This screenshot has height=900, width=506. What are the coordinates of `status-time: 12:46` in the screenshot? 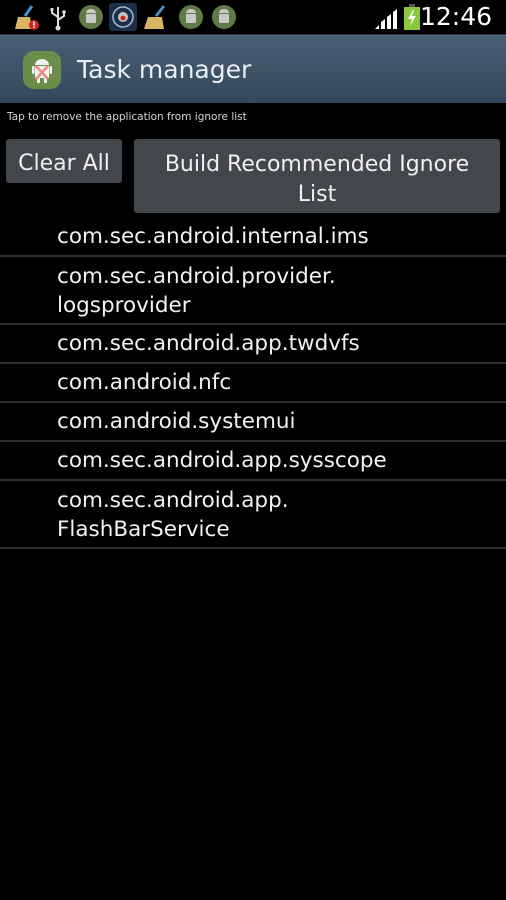 It's located at (455, 16).